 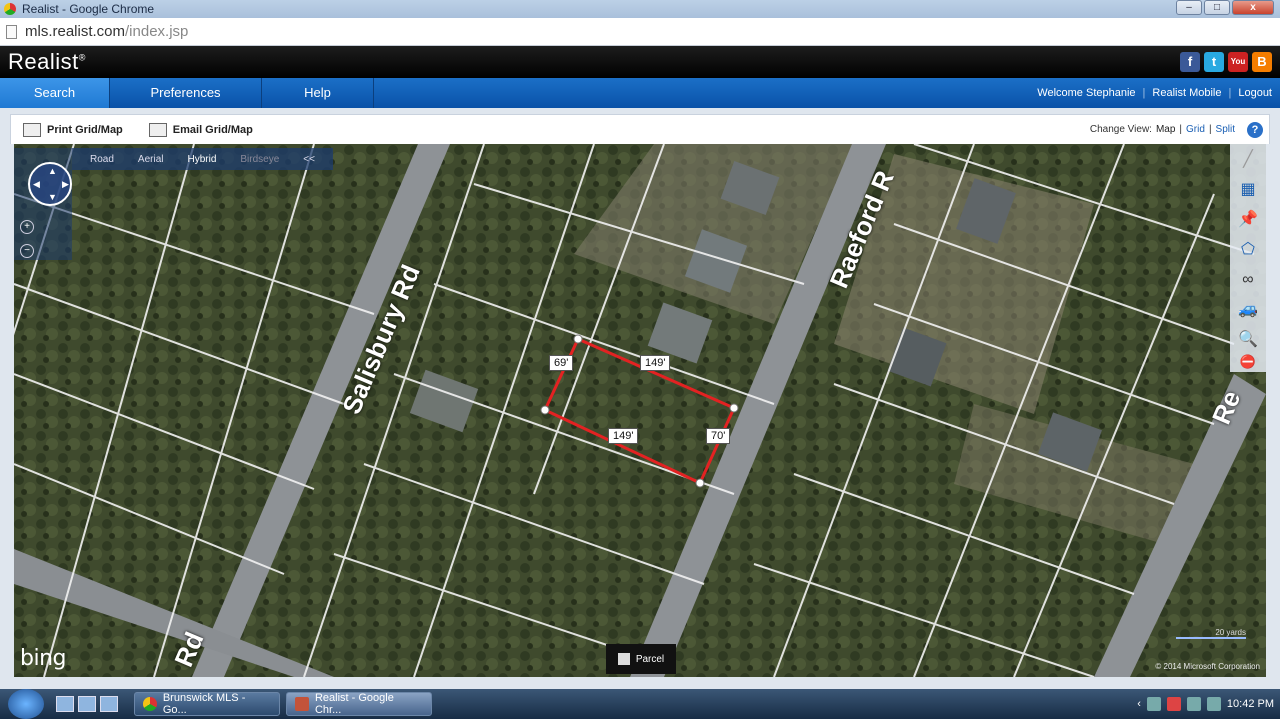 I want to click on dimension-label: 70', so click(x=718, y=436).